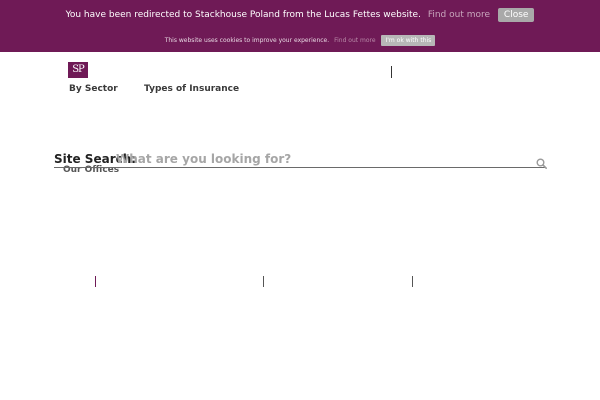  Describe the element at coordinates (459, 15) in the screenshot. I see `redirect-find-out-more-link: Find out more` at that location.